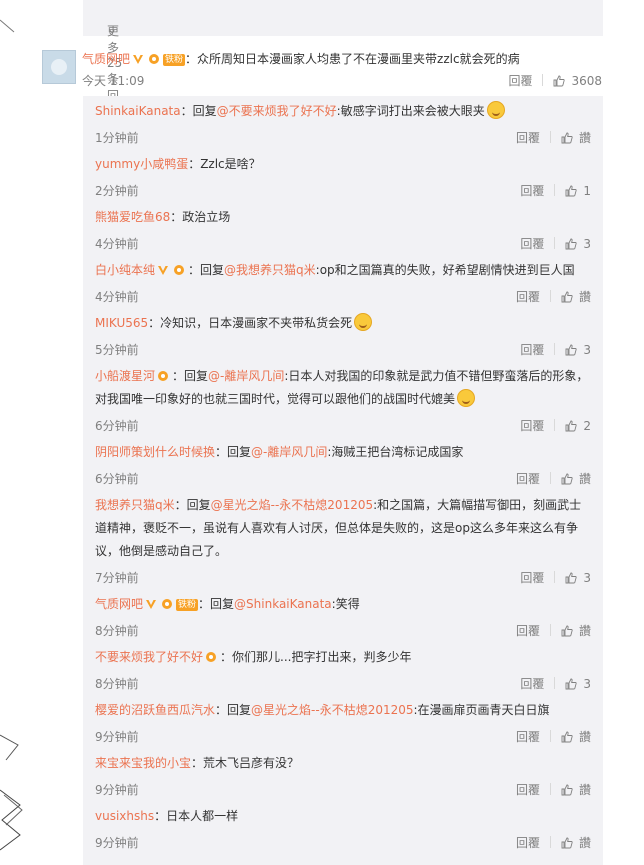 The width and height of the screenshot is (644, 865). I want to click on fans-badge: 铁粉, so click(187, 605).